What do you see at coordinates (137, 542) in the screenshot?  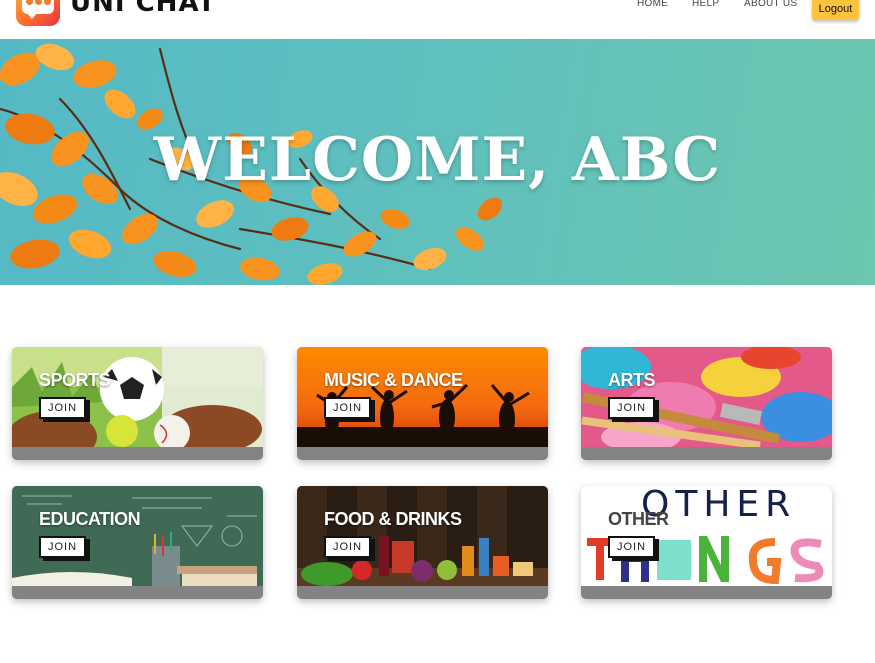 I see `category-card-education: EDUCATION JOIN` at bounding box center [137, 542].